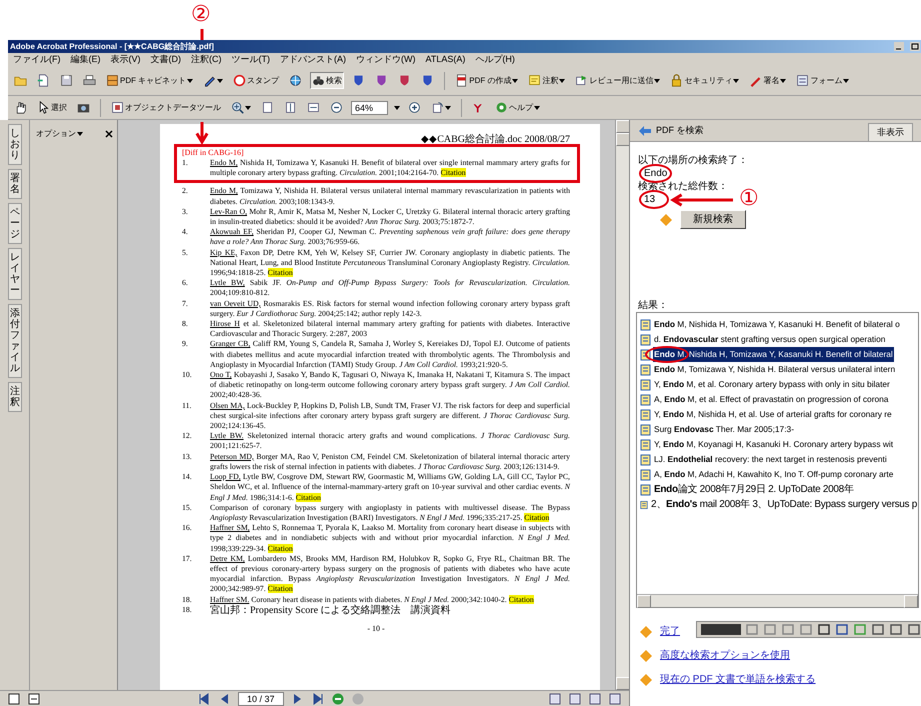 The image size is (921, 706). What do you see at coordinates (204, 698) in the screenshot?
I see `first-page-icon` at bounding box center [204, 698].